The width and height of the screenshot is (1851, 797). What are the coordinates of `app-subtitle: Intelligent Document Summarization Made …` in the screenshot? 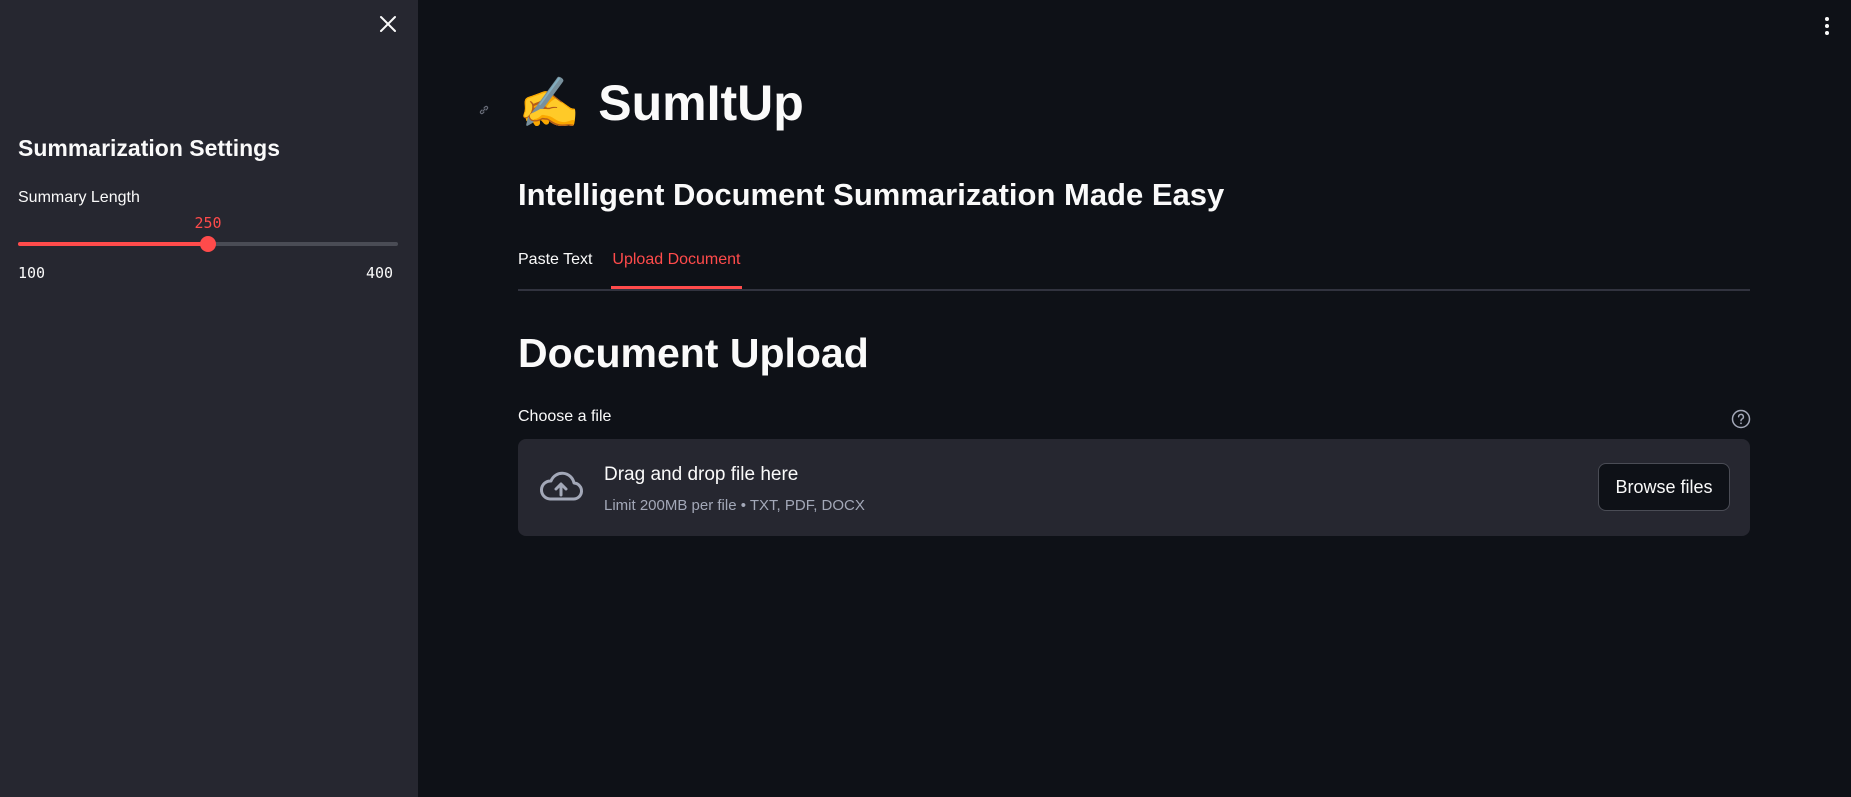 It's located at (871, 194).